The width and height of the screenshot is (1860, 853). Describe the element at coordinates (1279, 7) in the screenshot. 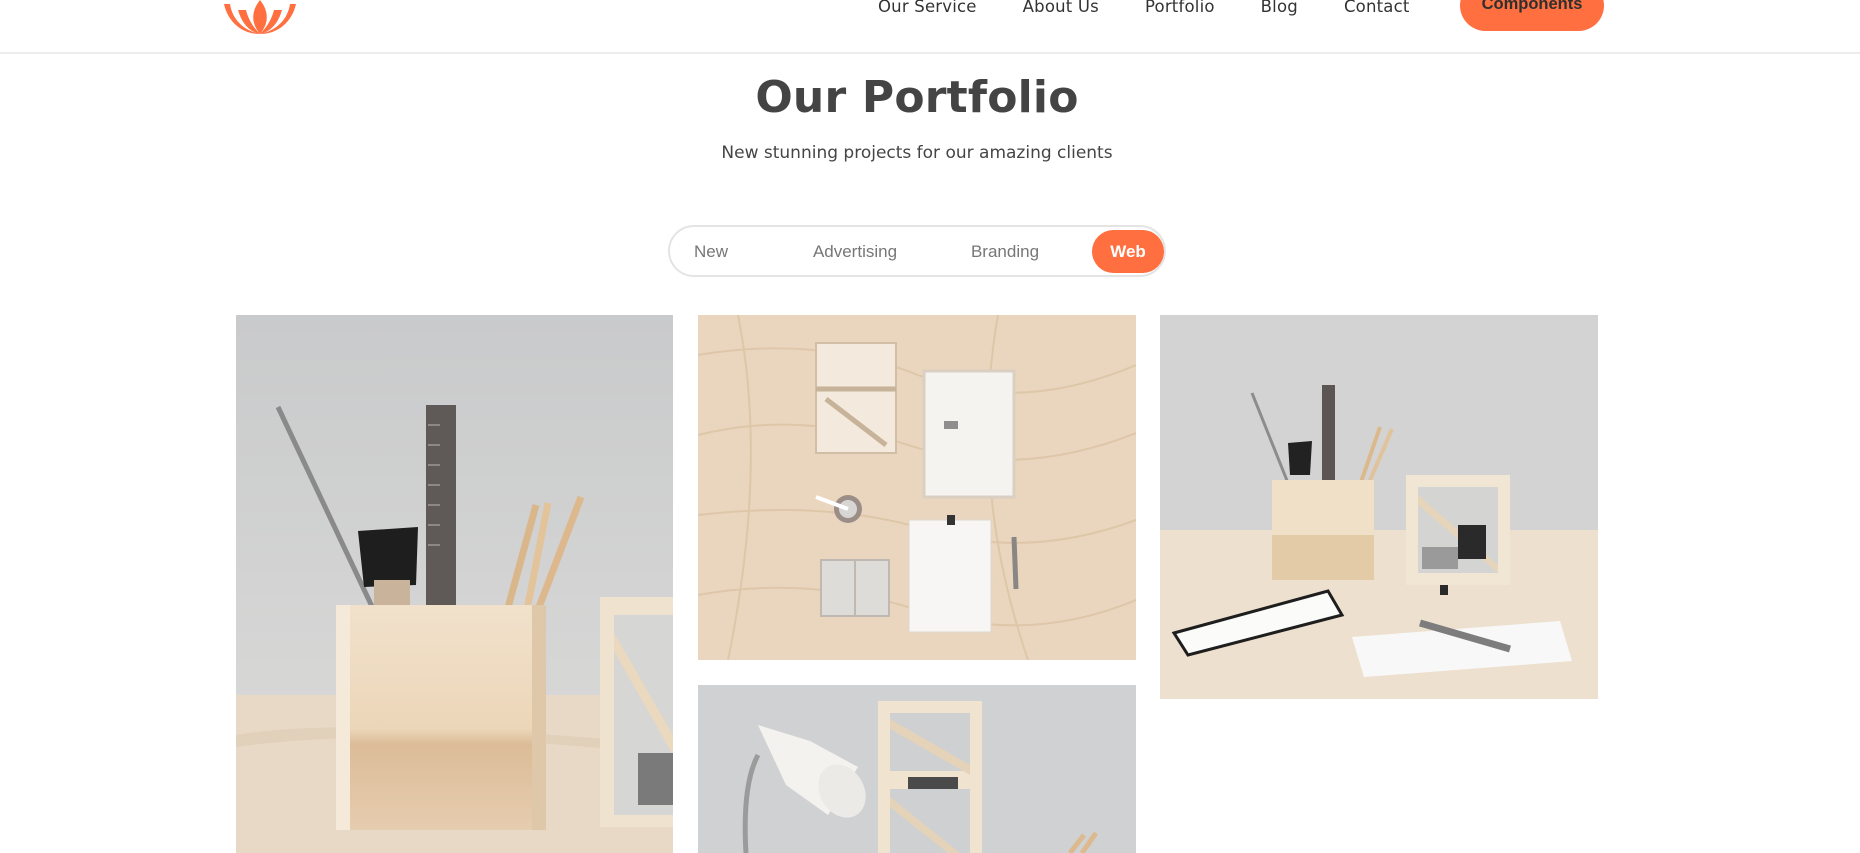

I see `nav-link-blog: Blog` at that location.